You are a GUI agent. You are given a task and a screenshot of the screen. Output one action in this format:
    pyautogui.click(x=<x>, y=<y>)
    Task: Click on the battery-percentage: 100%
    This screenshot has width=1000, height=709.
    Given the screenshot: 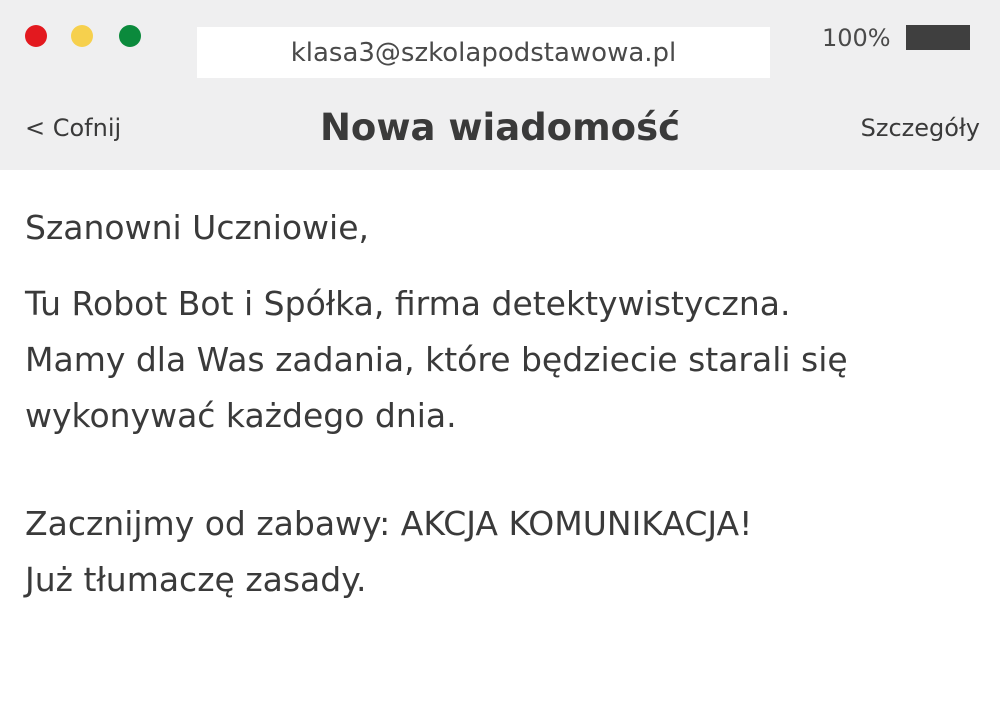 What is the action you would take?
    pyautogui.click(x=856, y=38)
    